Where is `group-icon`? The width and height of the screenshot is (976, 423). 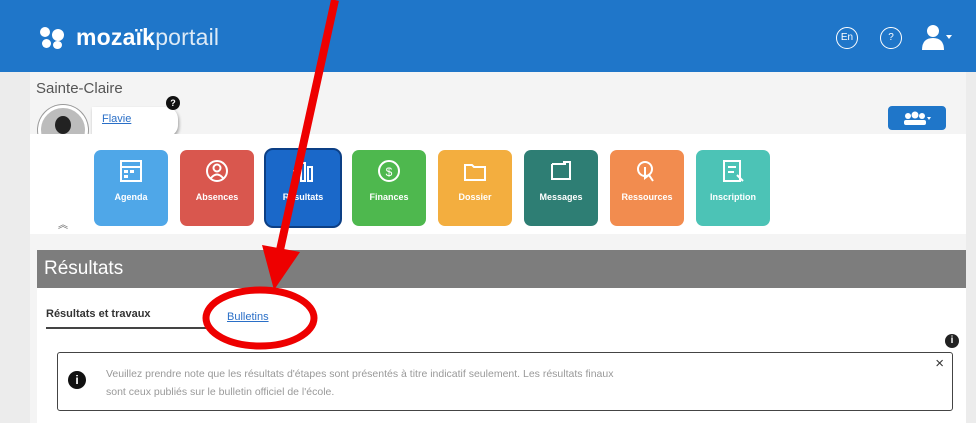
group-icon is located at coordinates (917, 118).